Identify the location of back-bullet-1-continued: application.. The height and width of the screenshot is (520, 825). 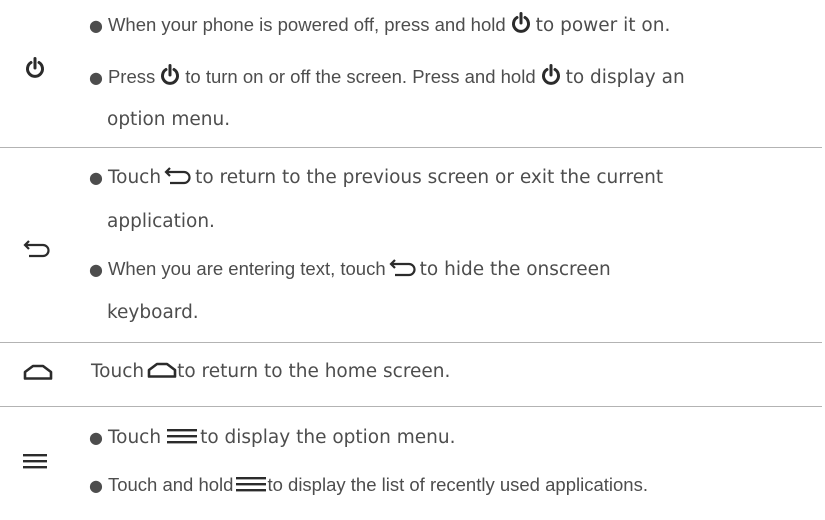
(161, 221).